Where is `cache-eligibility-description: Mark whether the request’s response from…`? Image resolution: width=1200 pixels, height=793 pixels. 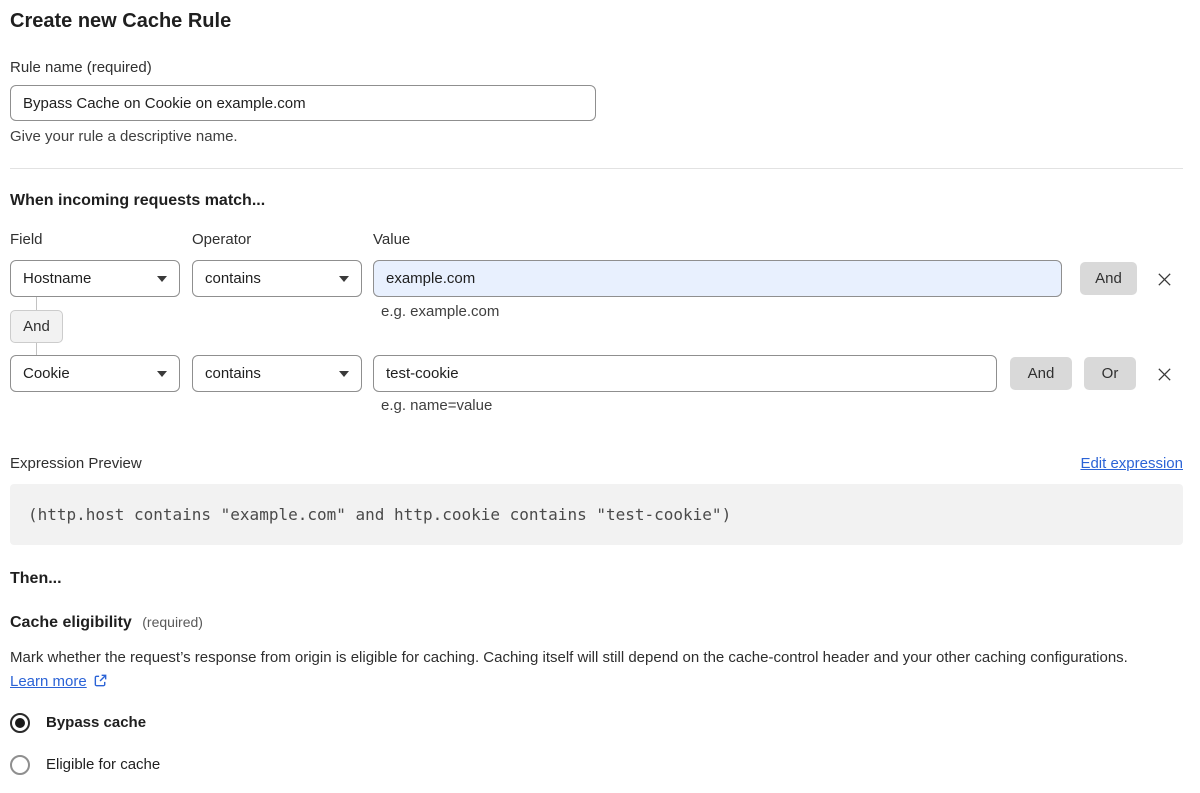
cache-eligibility-description: Mark whether the request’s response from… is located at coordinates (585, 670).